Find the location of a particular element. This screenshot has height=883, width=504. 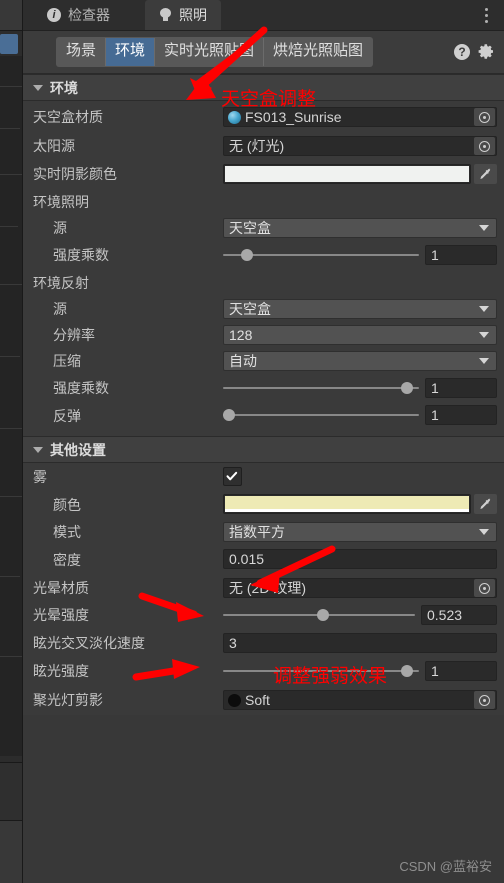

row-reflection-compression: 压缩 自动 is located at coordinates (263, 361).